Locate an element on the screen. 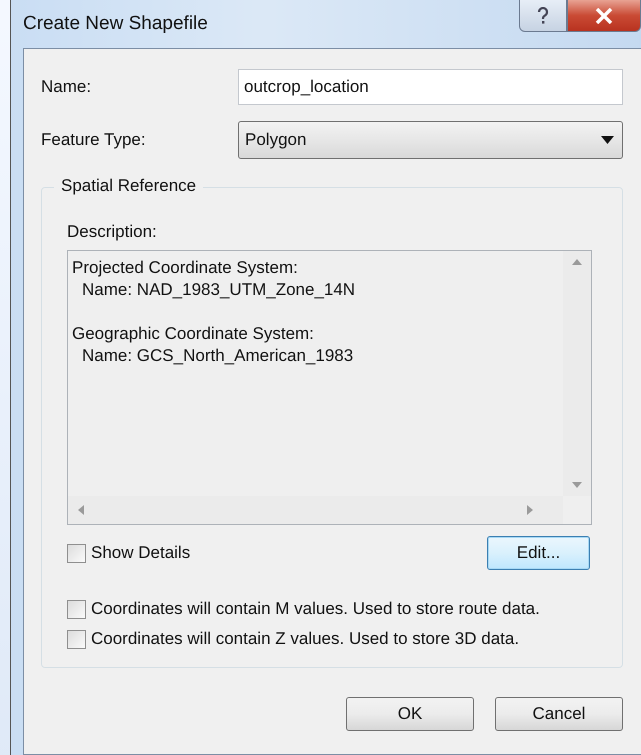 Image resolution: width=641 pixels, height=755 pixels. cancel-button: Cancel is located at coordinates (559, 714).